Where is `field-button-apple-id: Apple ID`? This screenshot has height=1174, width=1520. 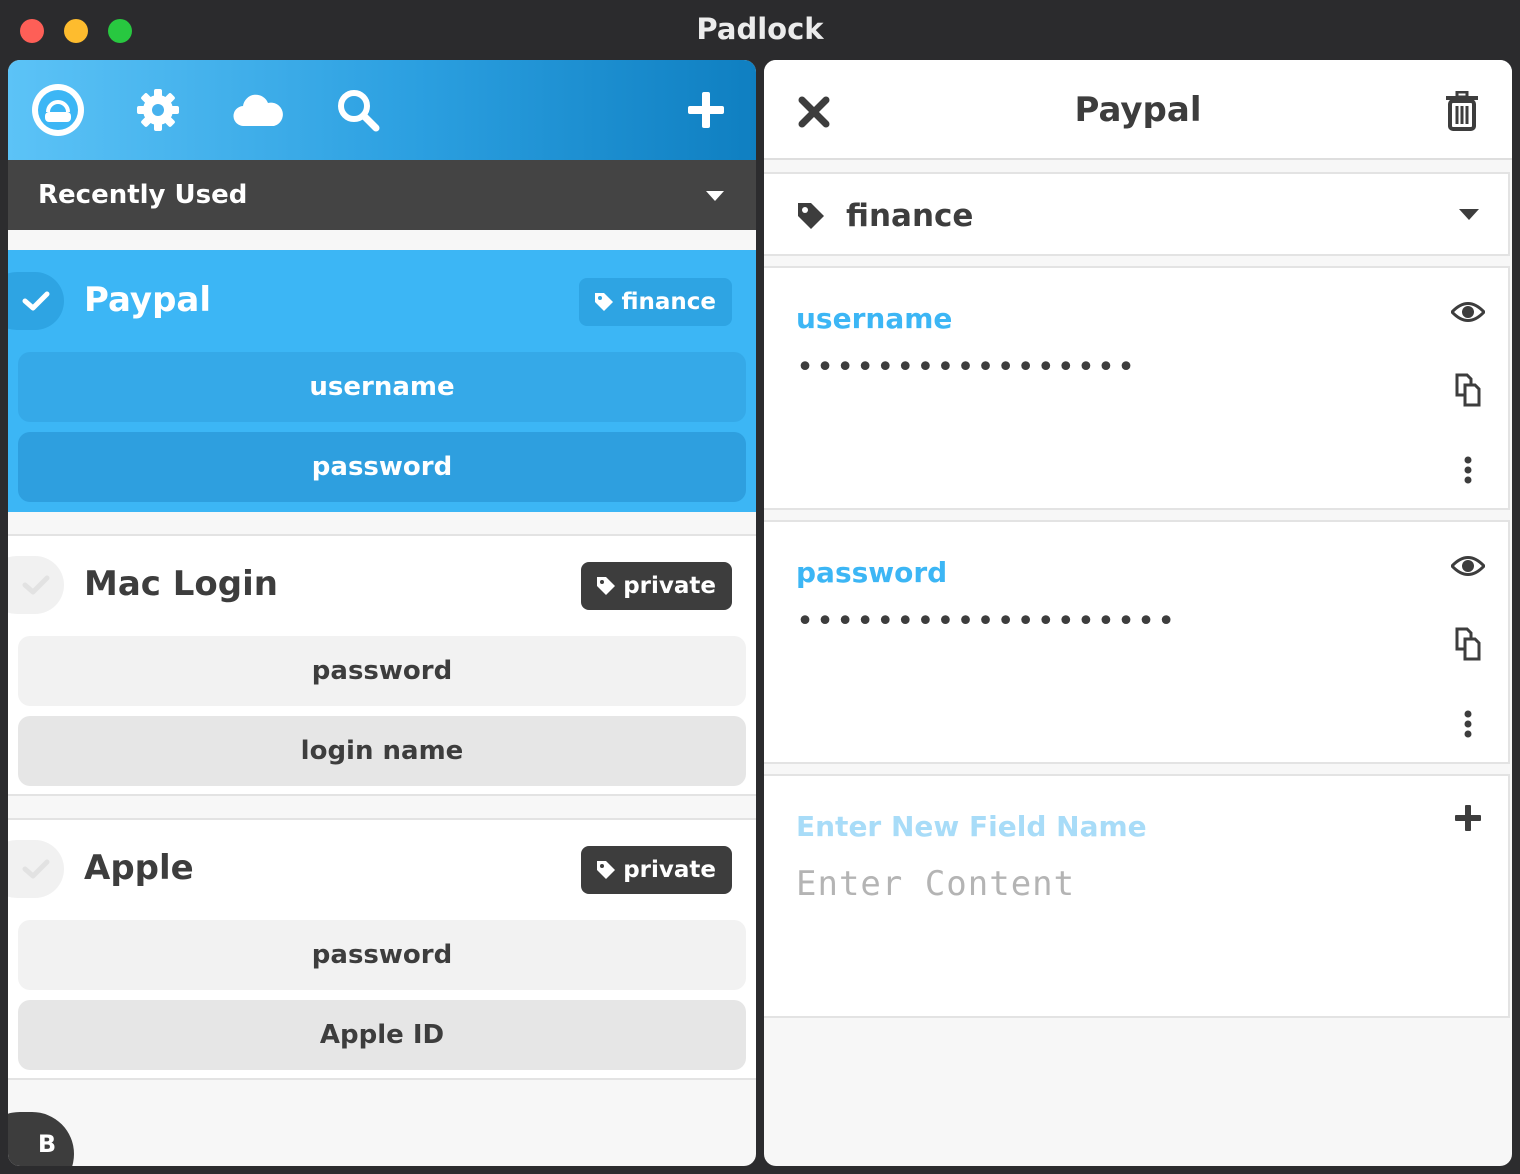
field-button-apple-id: Apple ID is located at coordinates (382, 1035).